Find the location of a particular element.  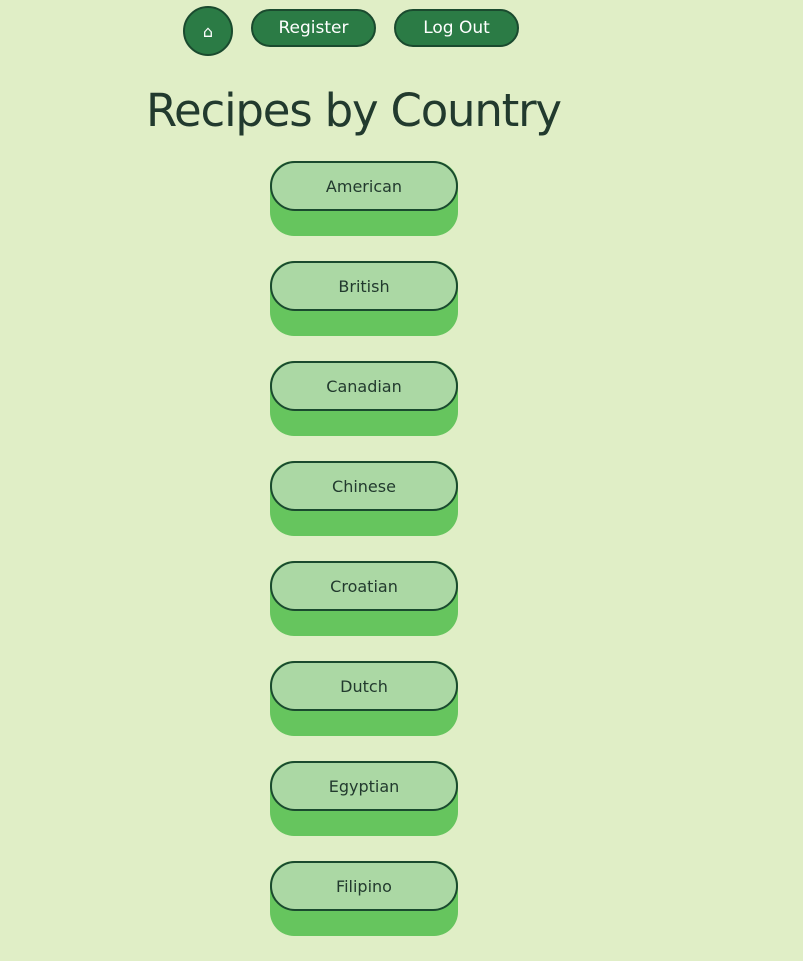

register-button: Register is located at coordinates (313, 28).